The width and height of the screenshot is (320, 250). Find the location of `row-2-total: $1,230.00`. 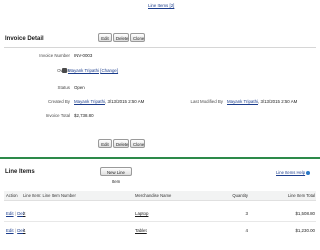

row-2-total: $1,230.00 is located at coordinates (305, 230).